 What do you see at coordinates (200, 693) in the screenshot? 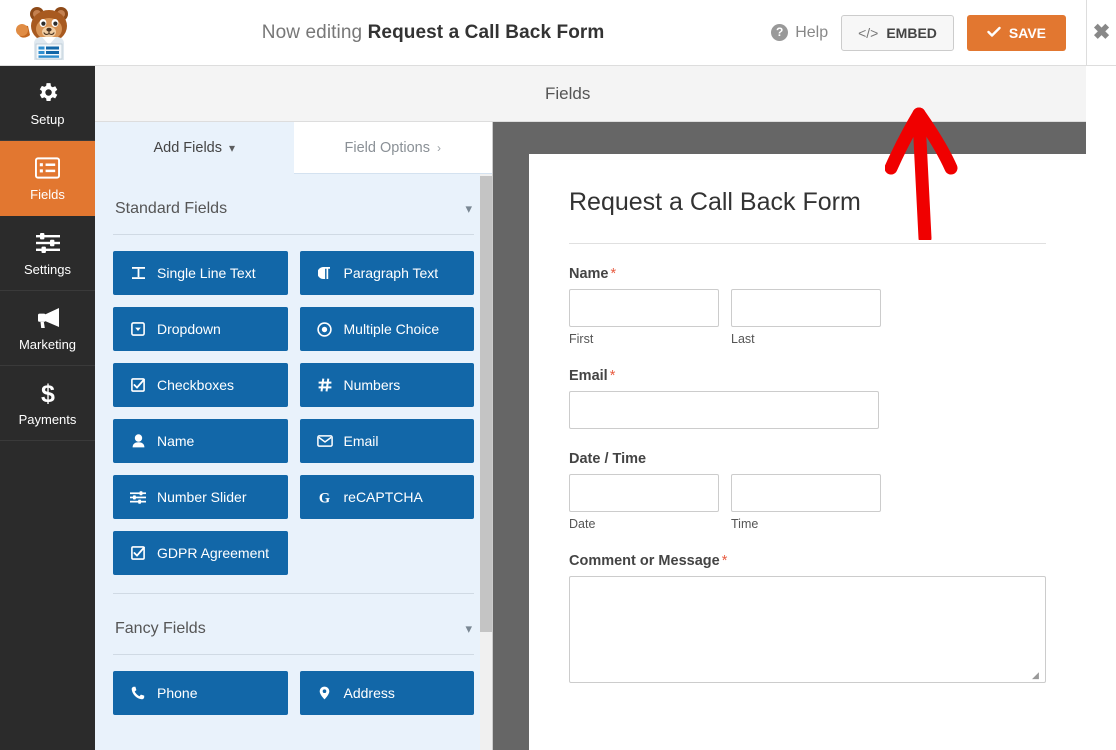
I see `field-button-phone: Phone` at bounding box center [200, 693].